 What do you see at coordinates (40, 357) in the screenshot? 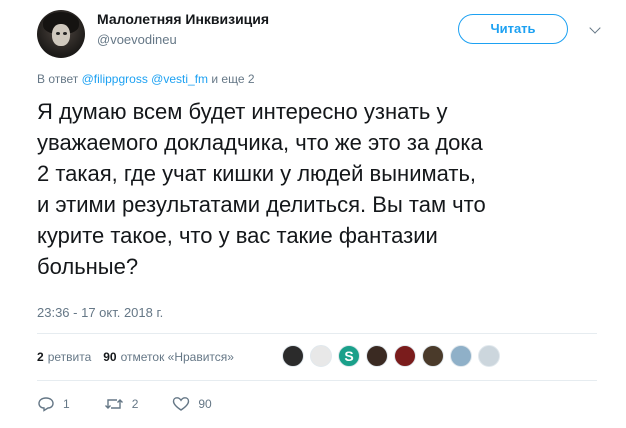
I see `retweets-count: 2` at bounding box center [40, 357].